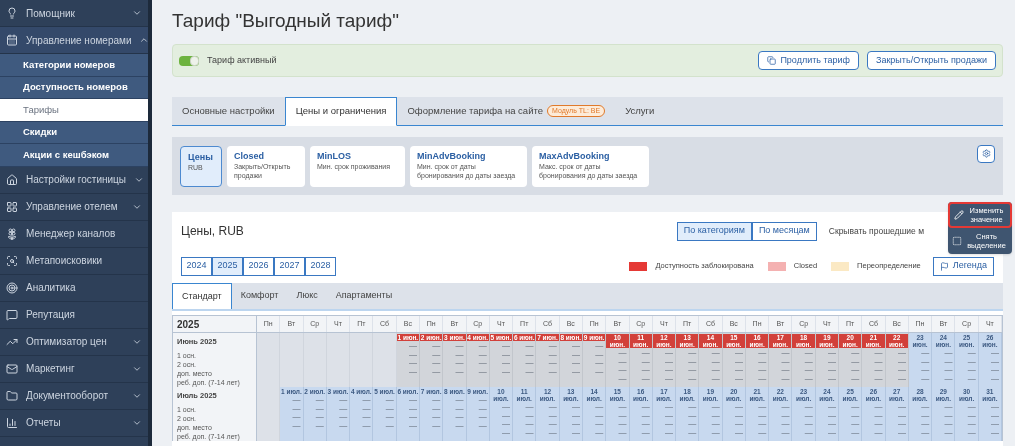  What do you see at coordinates (74, 207) in the screenshot?
I see `sidebar-item: Управление отелем` at bounding box center [74, 207].